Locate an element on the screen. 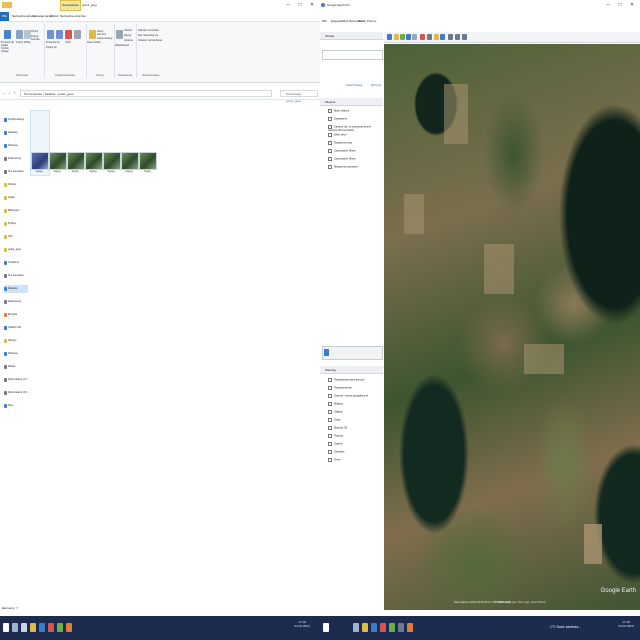 The height and width of the screenshot is (640, 640). menu-item: Plik is located at coordinates (324, 21).